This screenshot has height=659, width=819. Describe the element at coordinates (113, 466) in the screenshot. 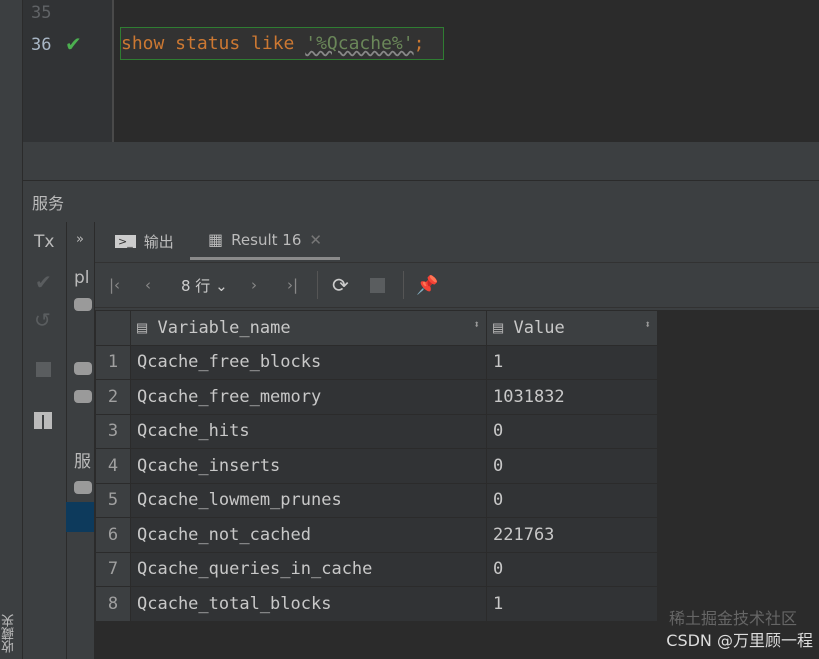

I see `row-number: 4` at that location.